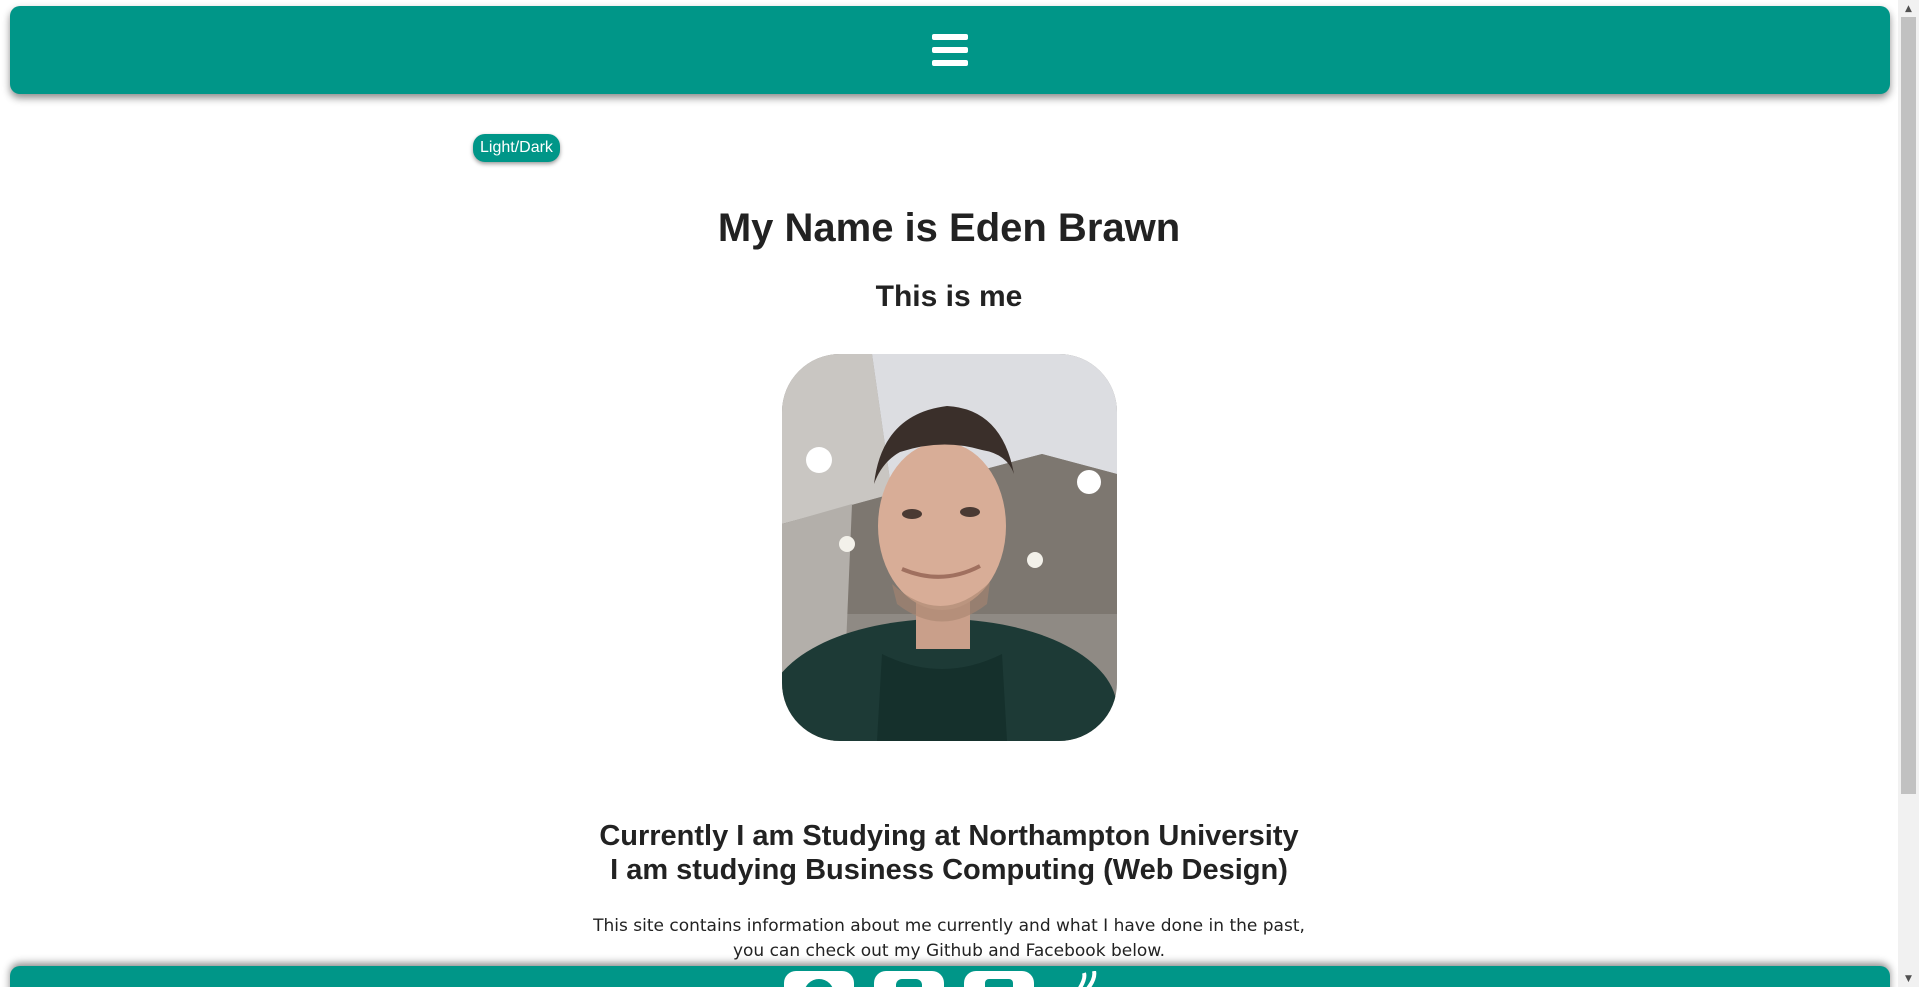 Image resolution: width=1919 pixels, height=987 pixels. I want to click on scroll-down-arrow-icon: ▼, so click(1908, 978).